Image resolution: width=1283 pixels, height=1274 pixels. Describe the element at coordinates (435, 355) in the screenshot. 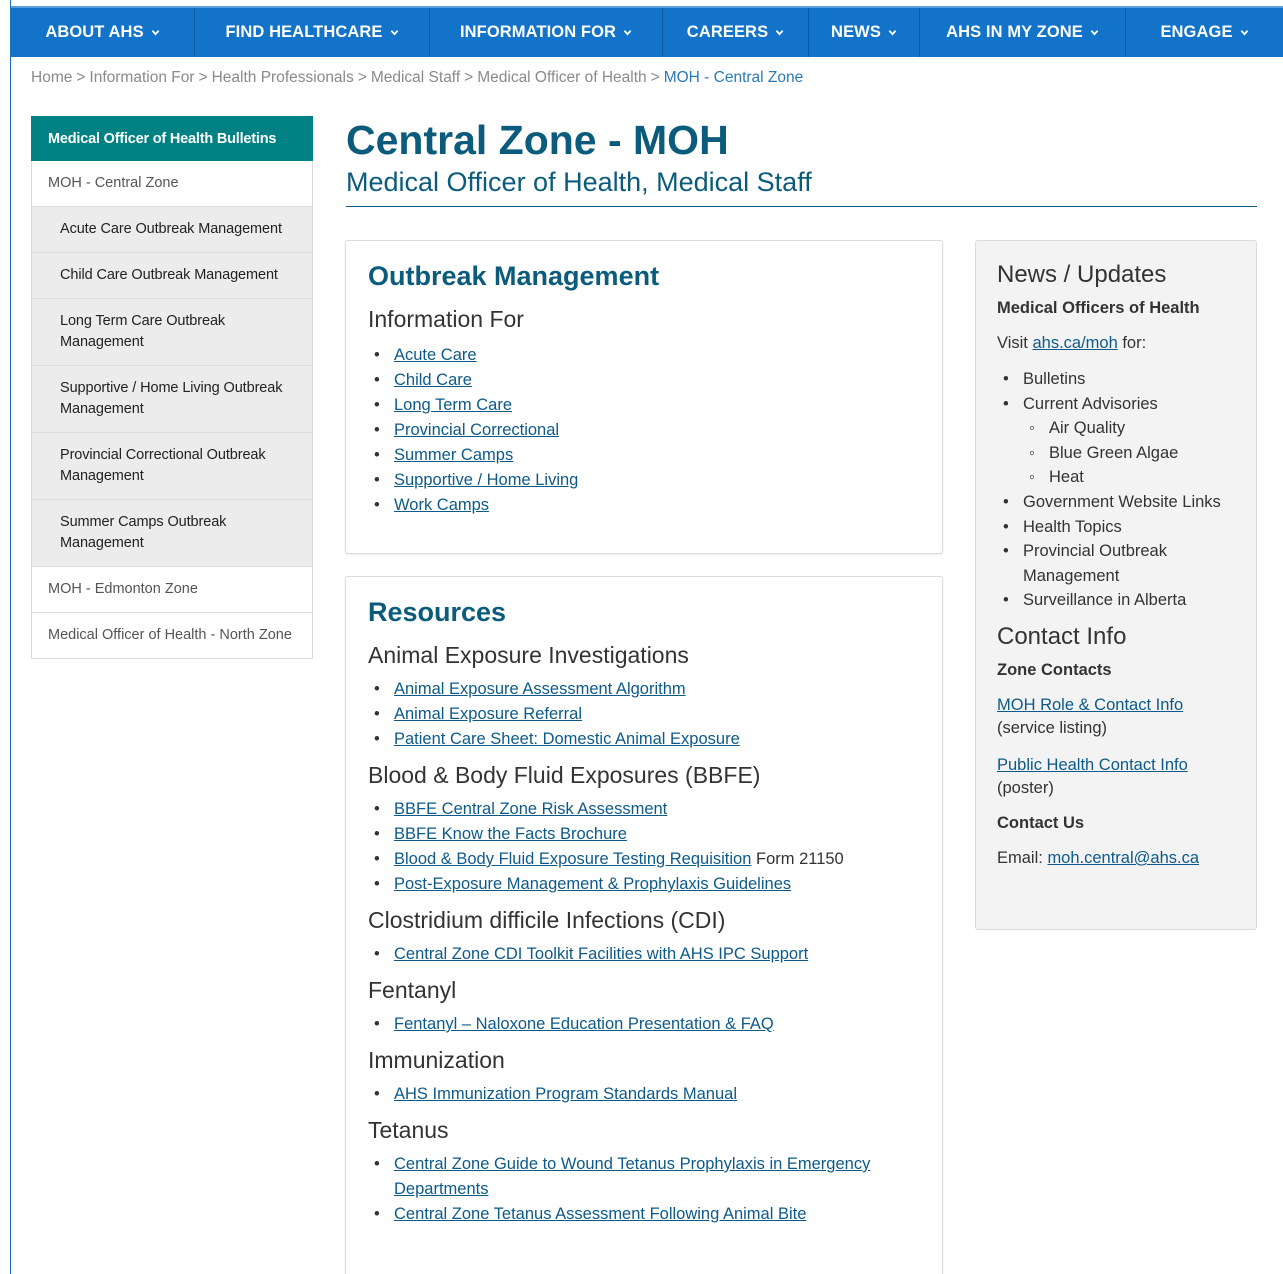

I see `link-acute-care: Acute Care` at that location.